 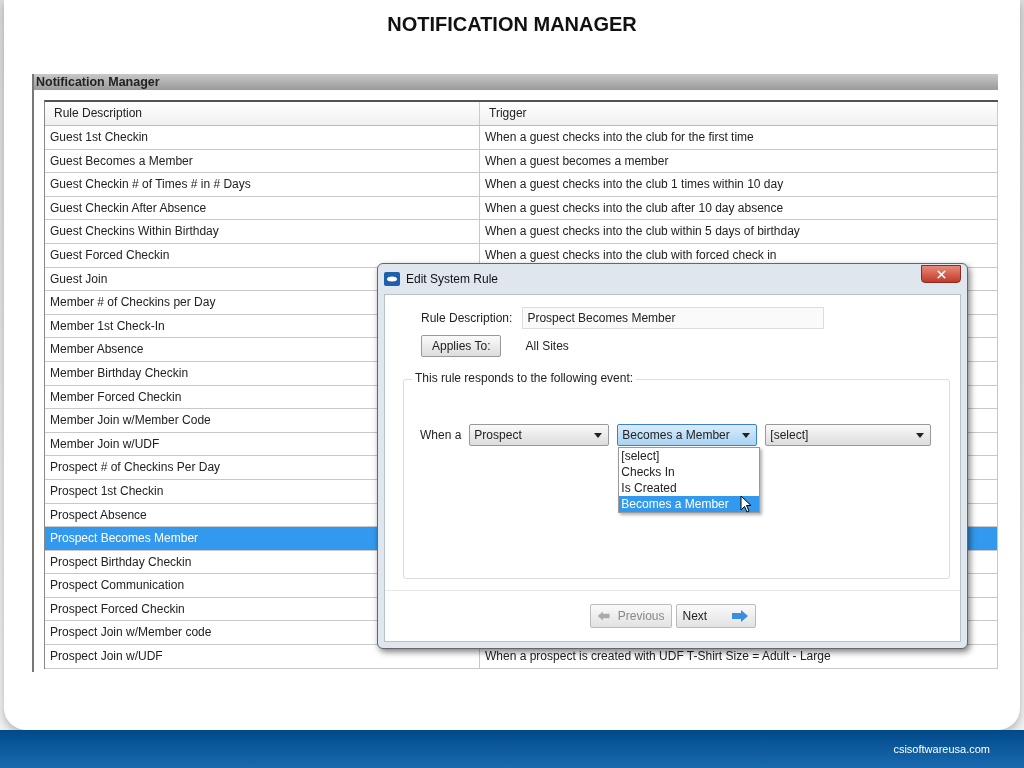 I want to click on slide-title: NOTIFICATION MANAGER, so click(x=512, y=24).